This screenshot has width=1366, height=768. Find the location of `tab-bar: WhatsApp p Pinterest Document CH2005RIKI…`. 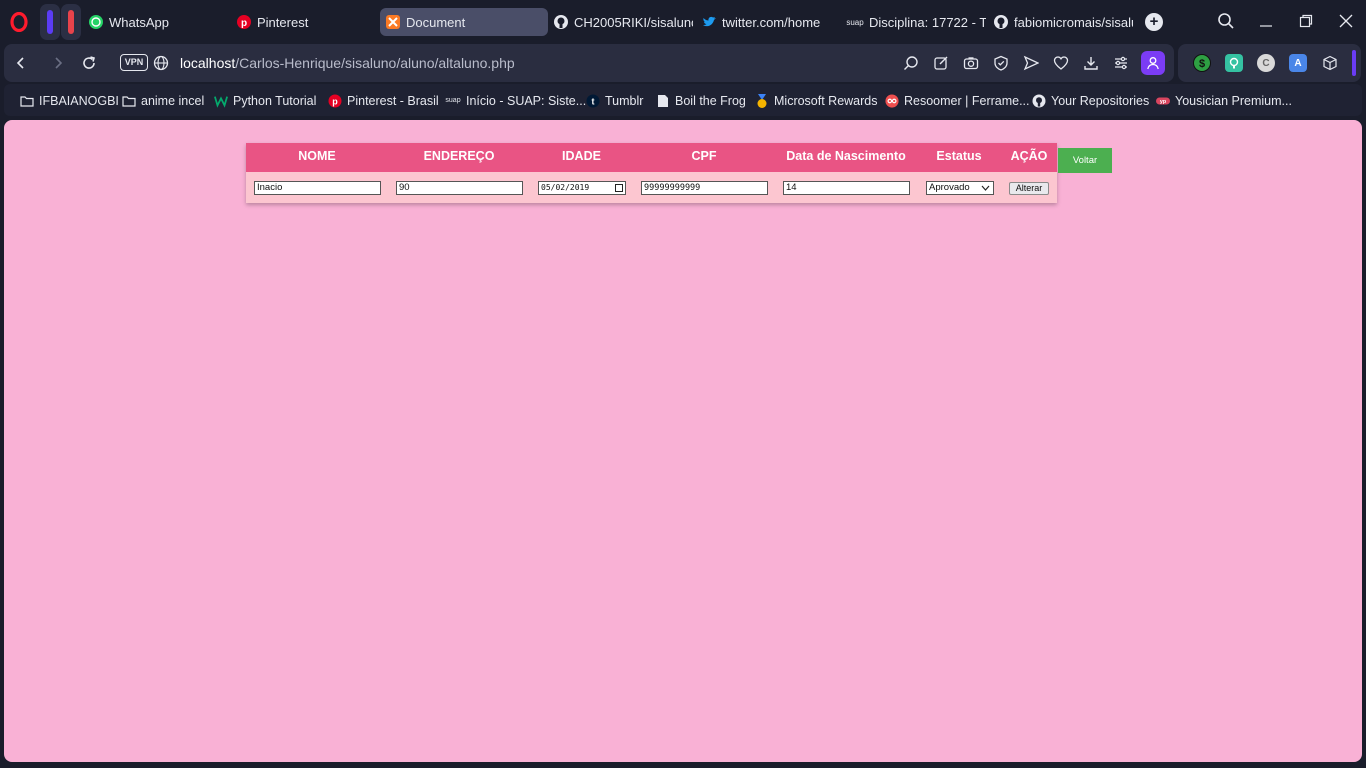

tab-bar: WhatsApp p Pinterest Document CH2005RIKI… is located at coordinates (683, 22).